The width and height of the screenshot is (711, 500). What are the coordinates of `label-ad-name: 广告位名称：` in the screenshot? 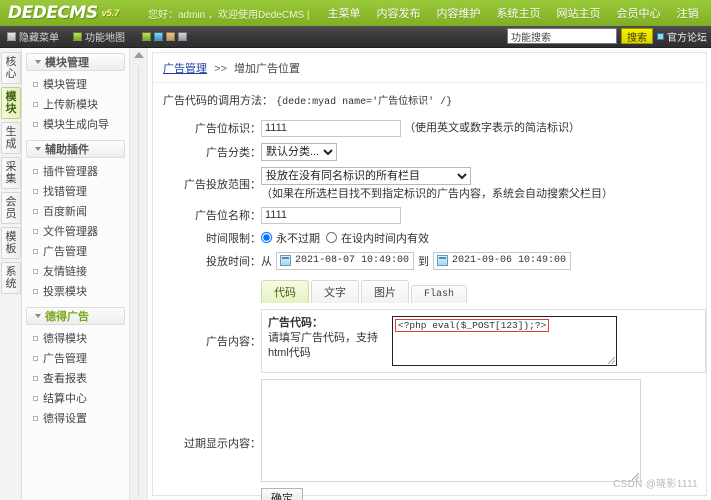 It's located at (228, 216).